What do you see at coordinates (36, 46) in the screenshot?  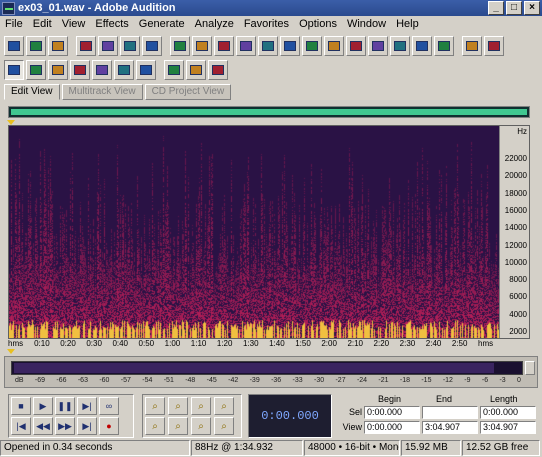 I see `waveform-view-button` at bounding box center [36, 46].